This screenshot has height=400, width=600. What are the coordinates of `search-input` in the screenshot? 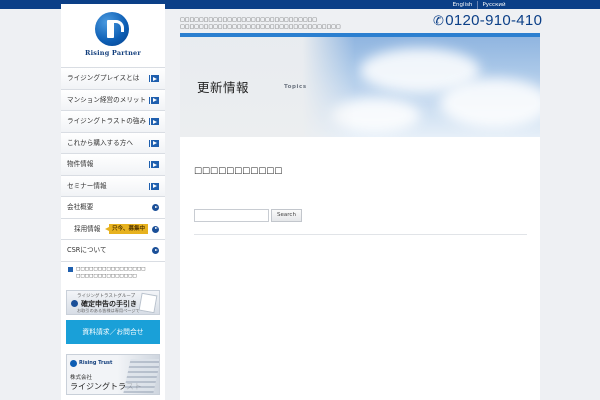 It's located at (231, 215).